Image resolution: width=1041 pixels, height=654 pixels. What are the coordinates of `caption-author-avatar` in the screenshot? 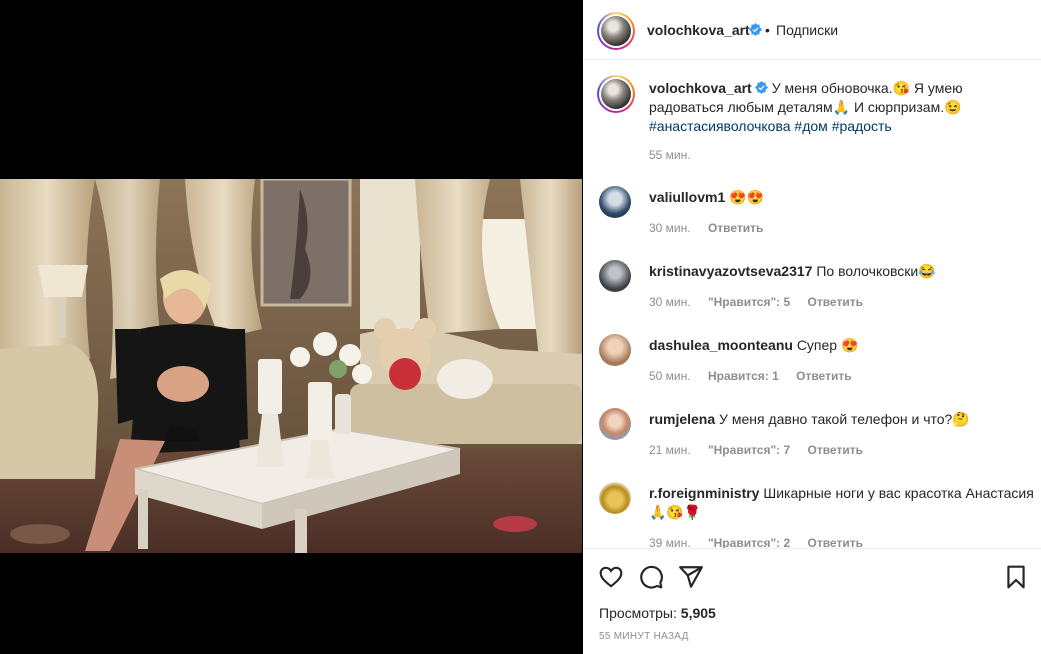 It's located at (616, 94).